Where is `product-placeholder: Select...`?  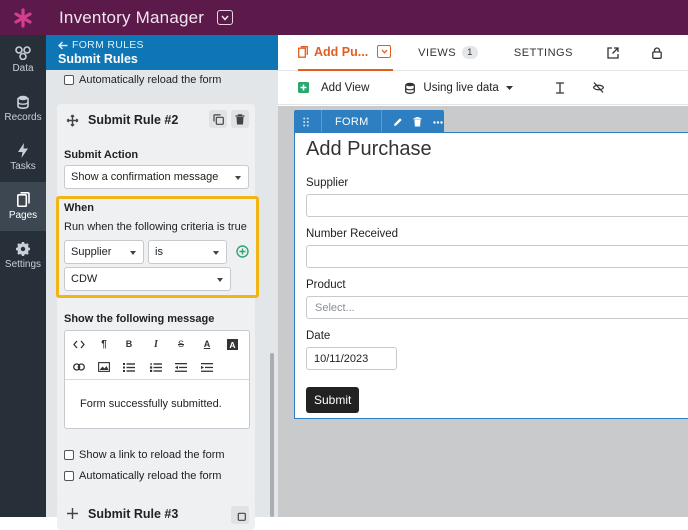
product-placeholder: Select... is located at coordinates (335, 307).